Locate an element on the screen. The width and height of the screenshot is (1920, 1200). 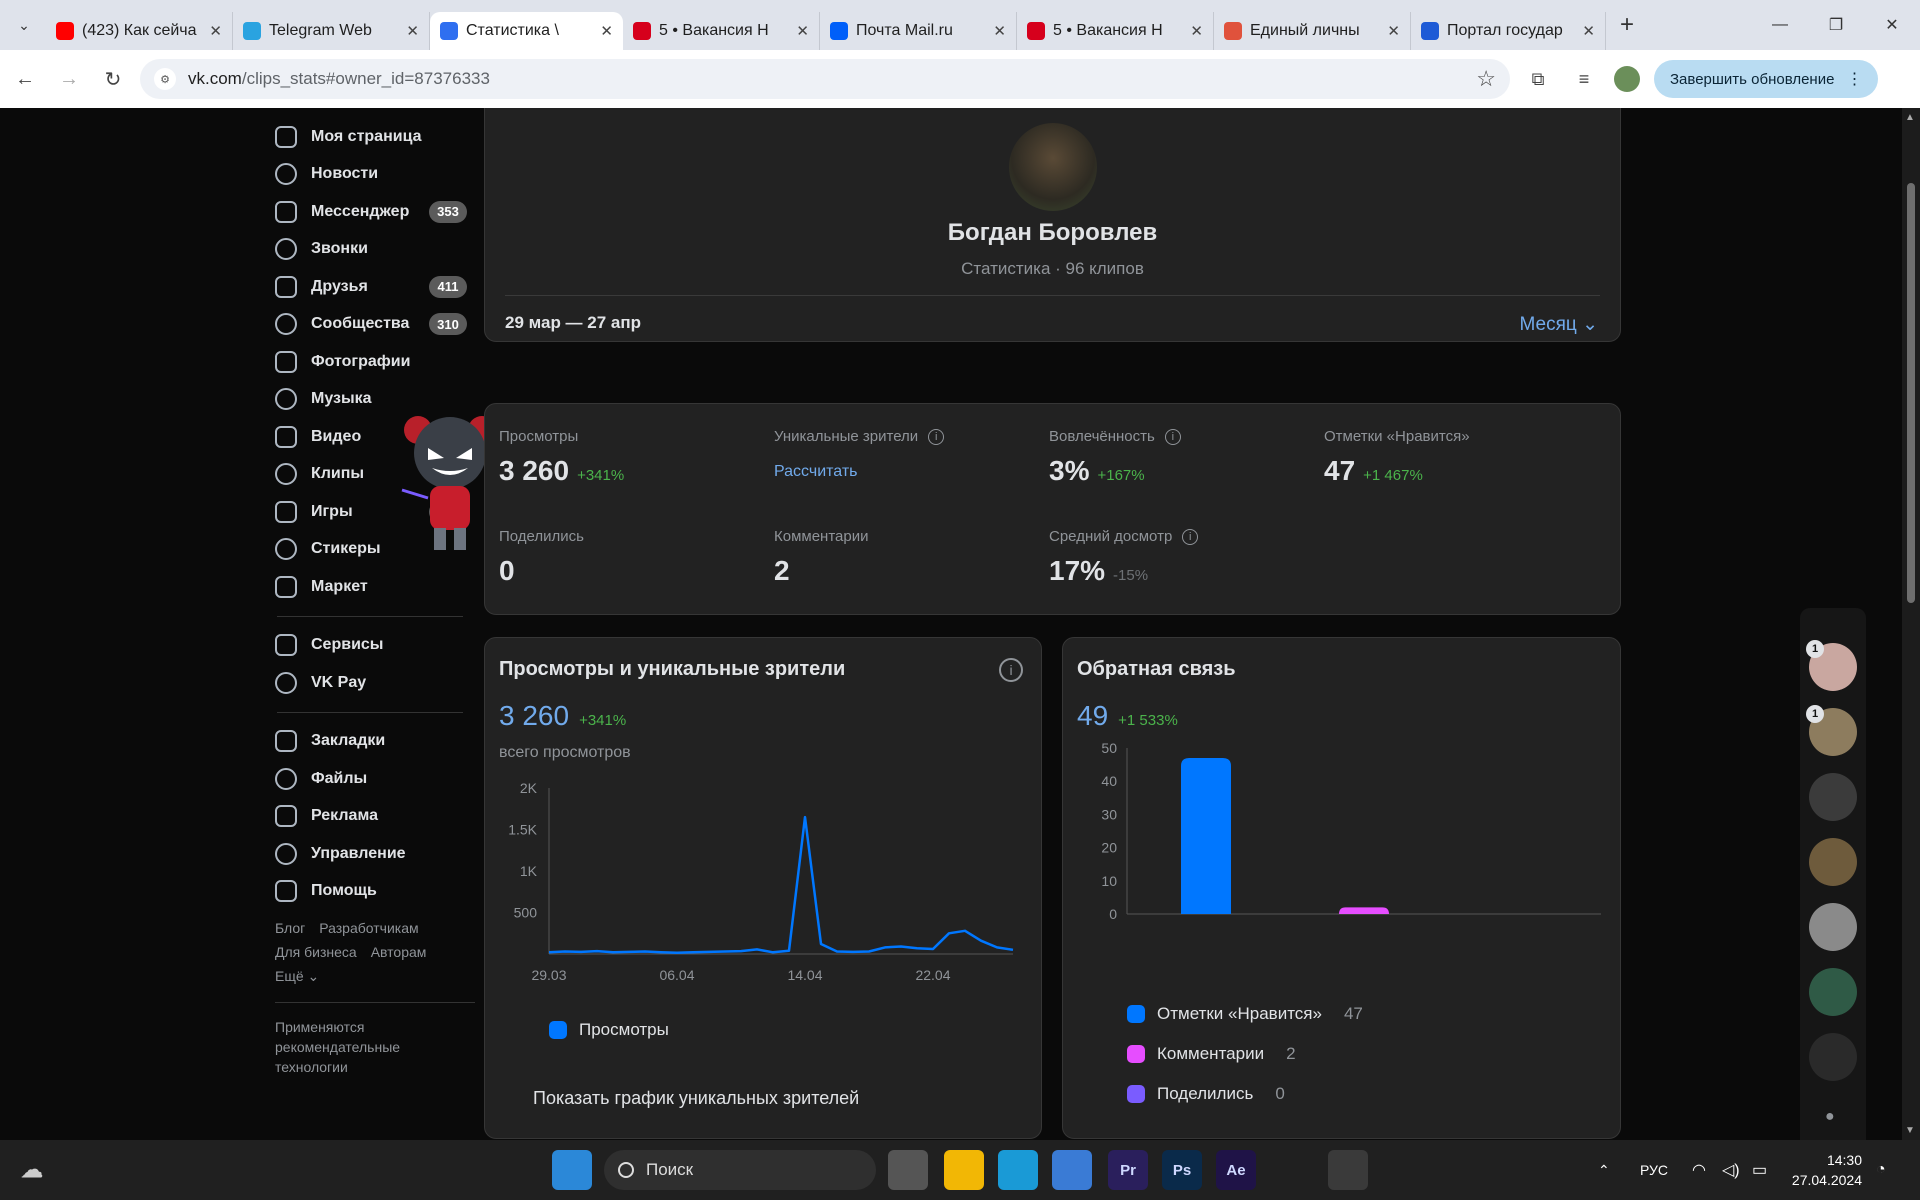
sidebar-item: Сообщества 310 is located at coordinates (375, 325).